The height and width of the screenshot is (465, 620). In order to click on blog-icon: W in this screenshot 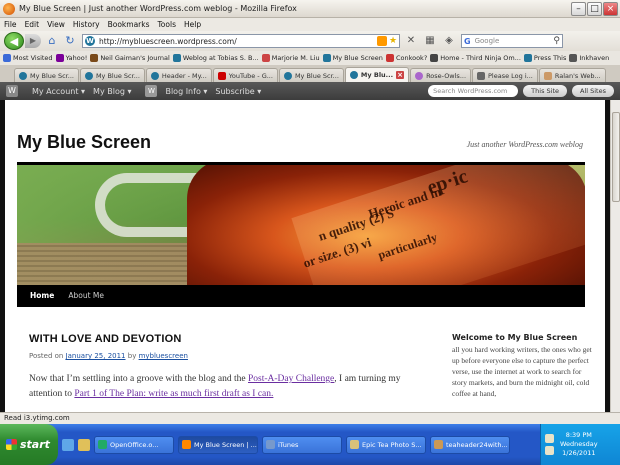, I will do `click(151, 91)`.